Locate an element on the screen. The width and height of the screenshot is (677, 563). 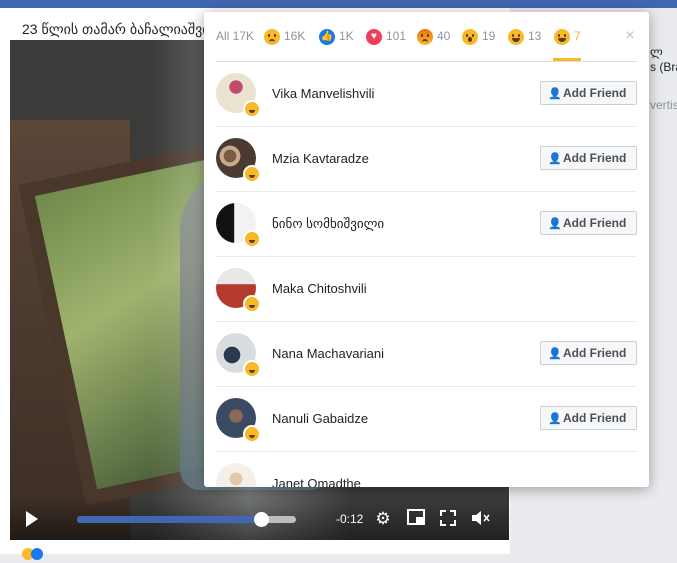
list-item: Mzia Kavtaradze 👤Add Friend is located at coordinates (426, 159).